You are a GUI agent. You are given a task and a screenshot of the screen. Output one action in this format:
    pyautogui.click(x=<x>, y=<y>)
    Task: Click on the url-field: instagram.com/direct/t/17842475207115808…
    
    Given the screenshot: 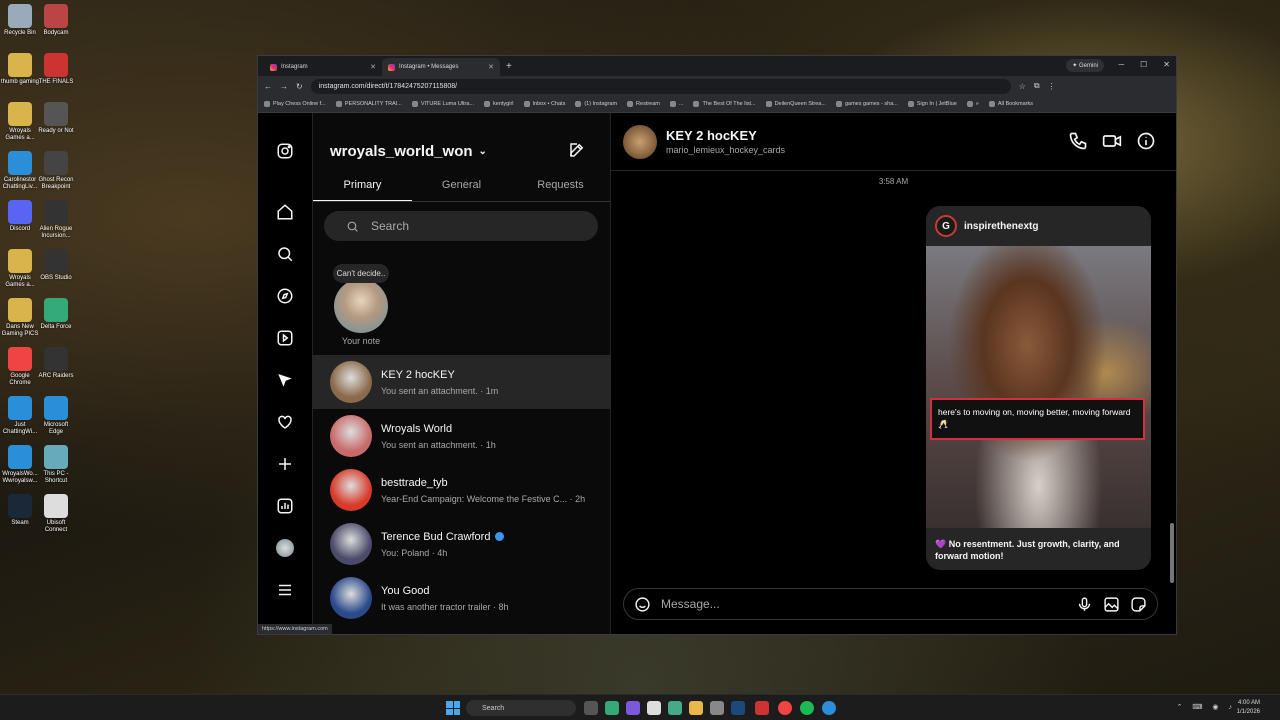 What is the action you would take?
    pyautogui.click(x=660, y=86)
    